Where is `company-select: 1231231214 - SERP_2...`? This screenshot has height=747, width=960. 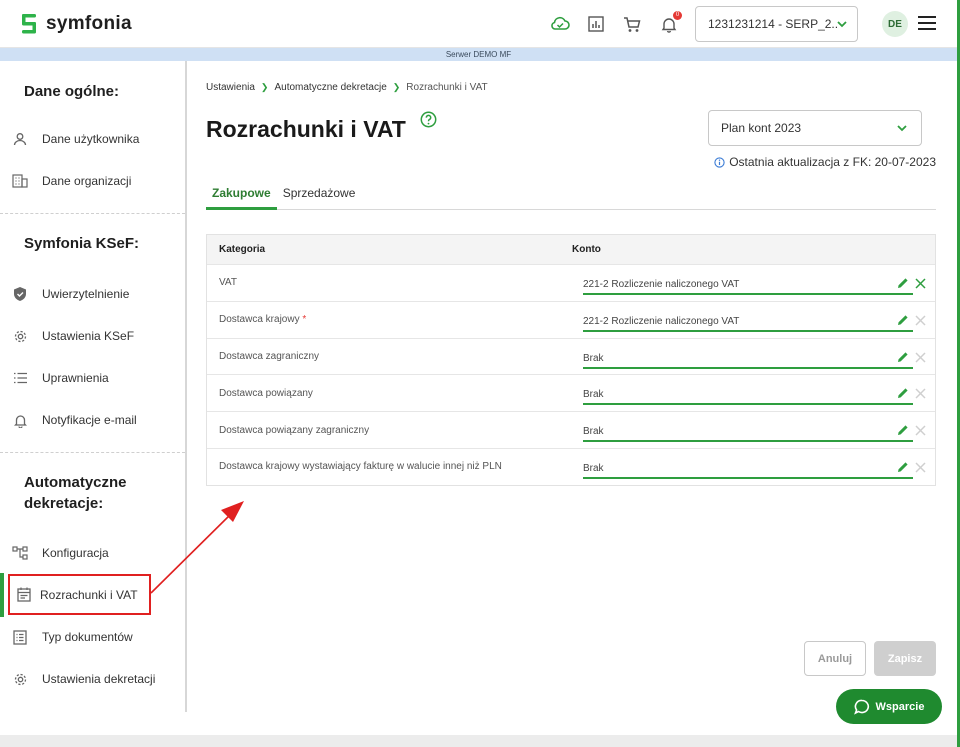
company-select: 1231231214 - SERP_2... is located at coordinates (776, 24).